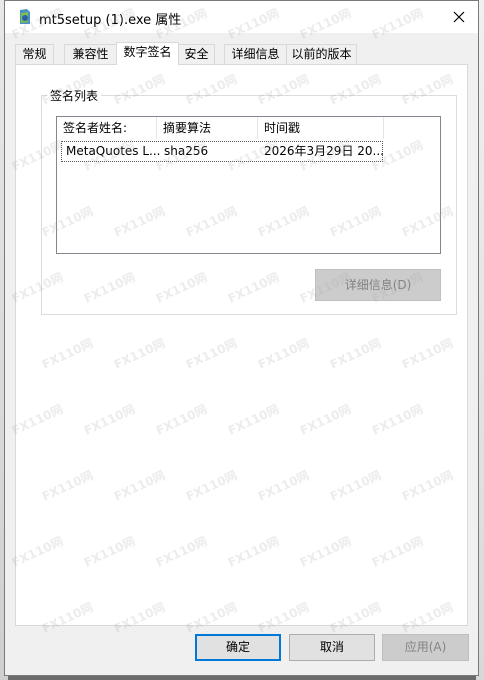 Image resolution: width=484 pixels, height=680 pixels. I want to click on apply-button: 应用(A), so click(425, 647).